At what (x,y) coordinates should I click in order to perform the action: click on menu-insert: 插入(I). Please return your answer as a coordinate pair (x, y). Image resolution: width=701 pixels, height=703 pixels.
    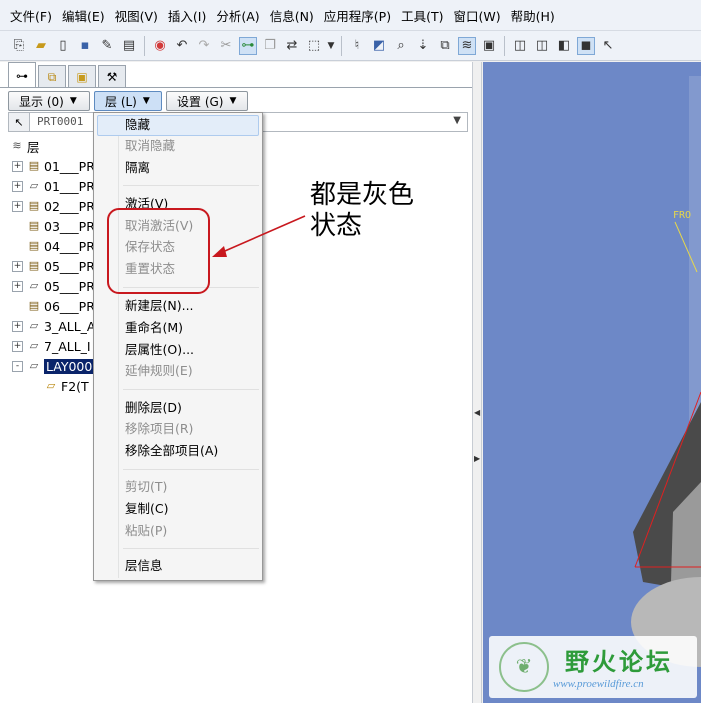
    Looking at the image, I should click on (187, 15).